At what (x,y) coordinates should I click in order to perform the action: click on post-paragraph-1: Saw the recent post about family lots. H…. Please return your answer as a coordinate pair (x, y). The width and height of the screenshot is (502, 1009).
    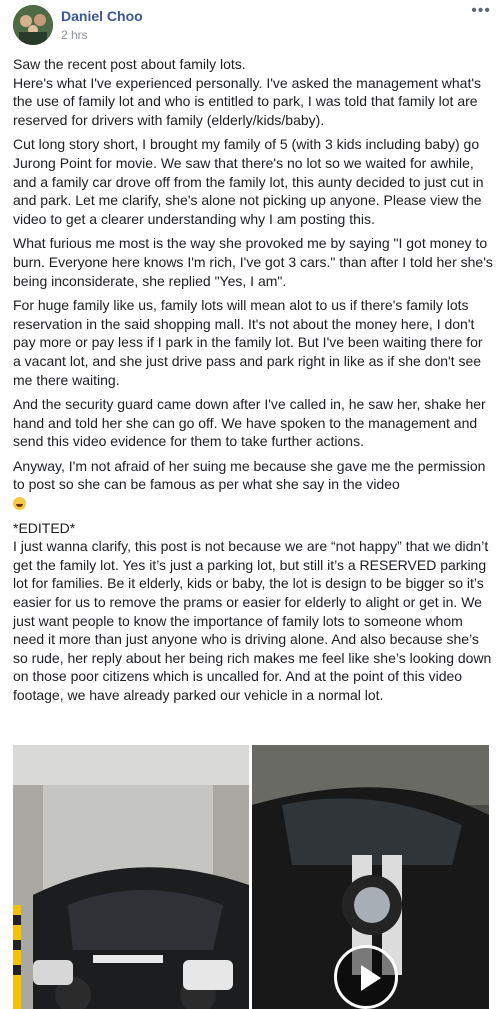
    Looking at the image, I should click on (247, 92).